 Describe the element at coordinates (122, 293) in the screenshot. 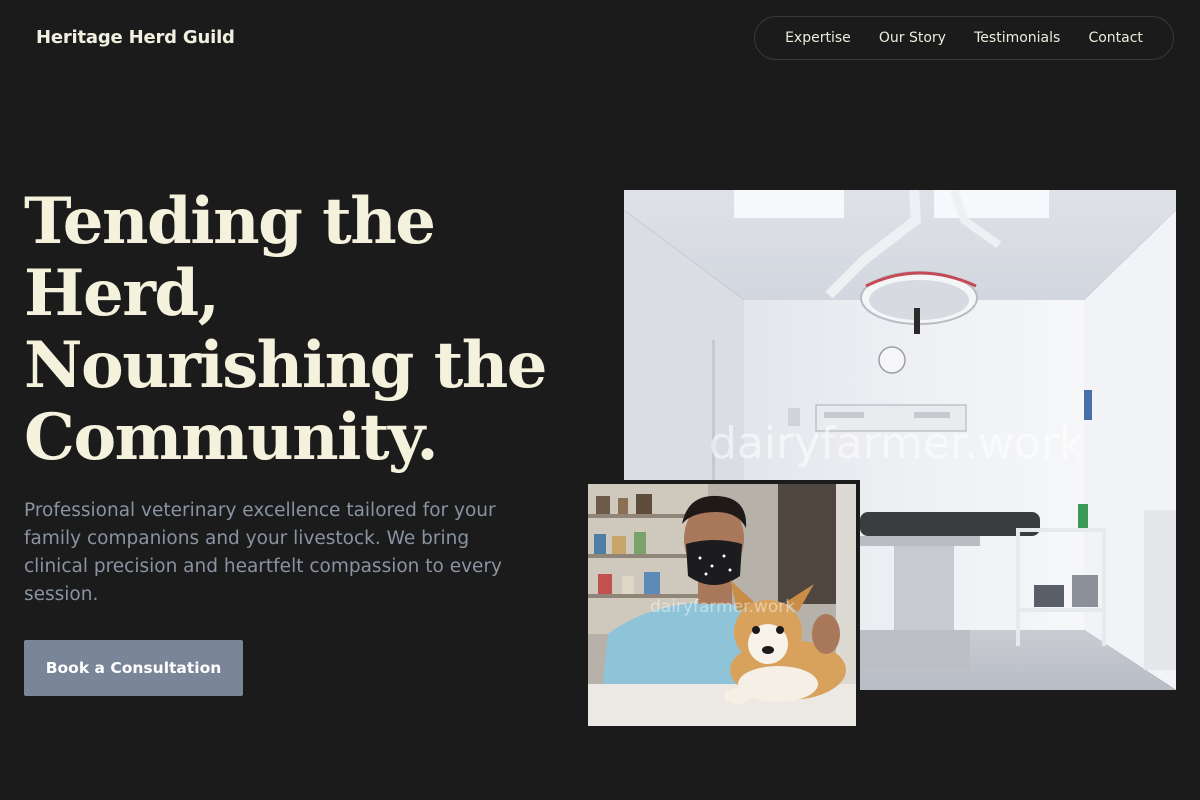

I see `hero-title-line: Herd,` at that location.